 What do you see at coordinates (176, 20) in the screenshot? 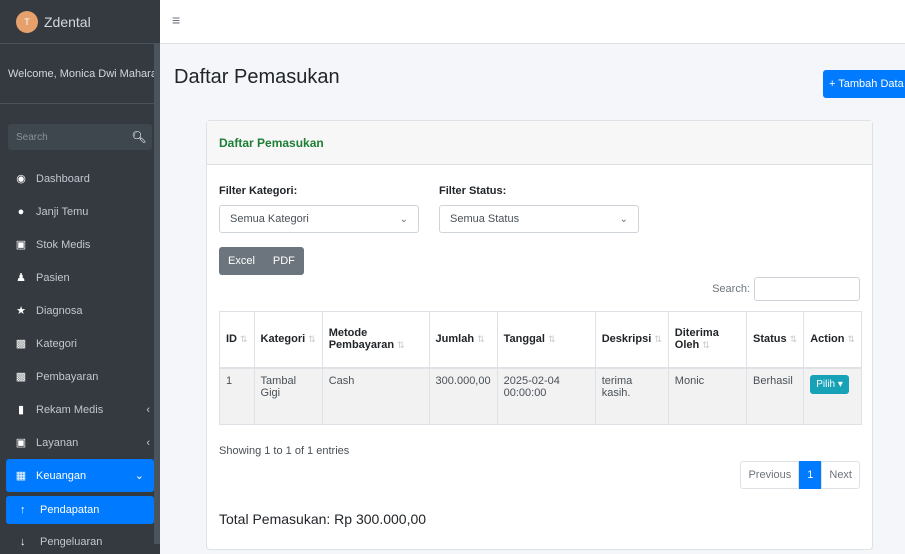
I see `menu-toggle-icon: ≡` at bounding box center [176, 20].